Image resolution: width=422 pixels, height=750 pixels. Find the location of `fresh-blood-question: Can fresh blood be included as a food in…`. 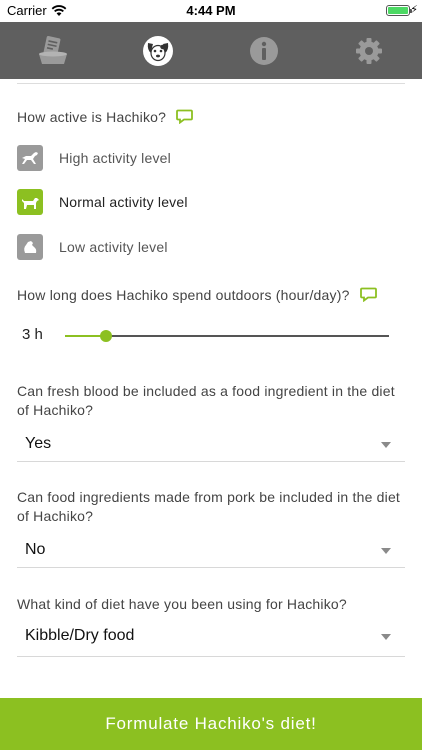

fresh-blood-question: Can fresh blood be included as a food in… is located at coordinates (206, 400).